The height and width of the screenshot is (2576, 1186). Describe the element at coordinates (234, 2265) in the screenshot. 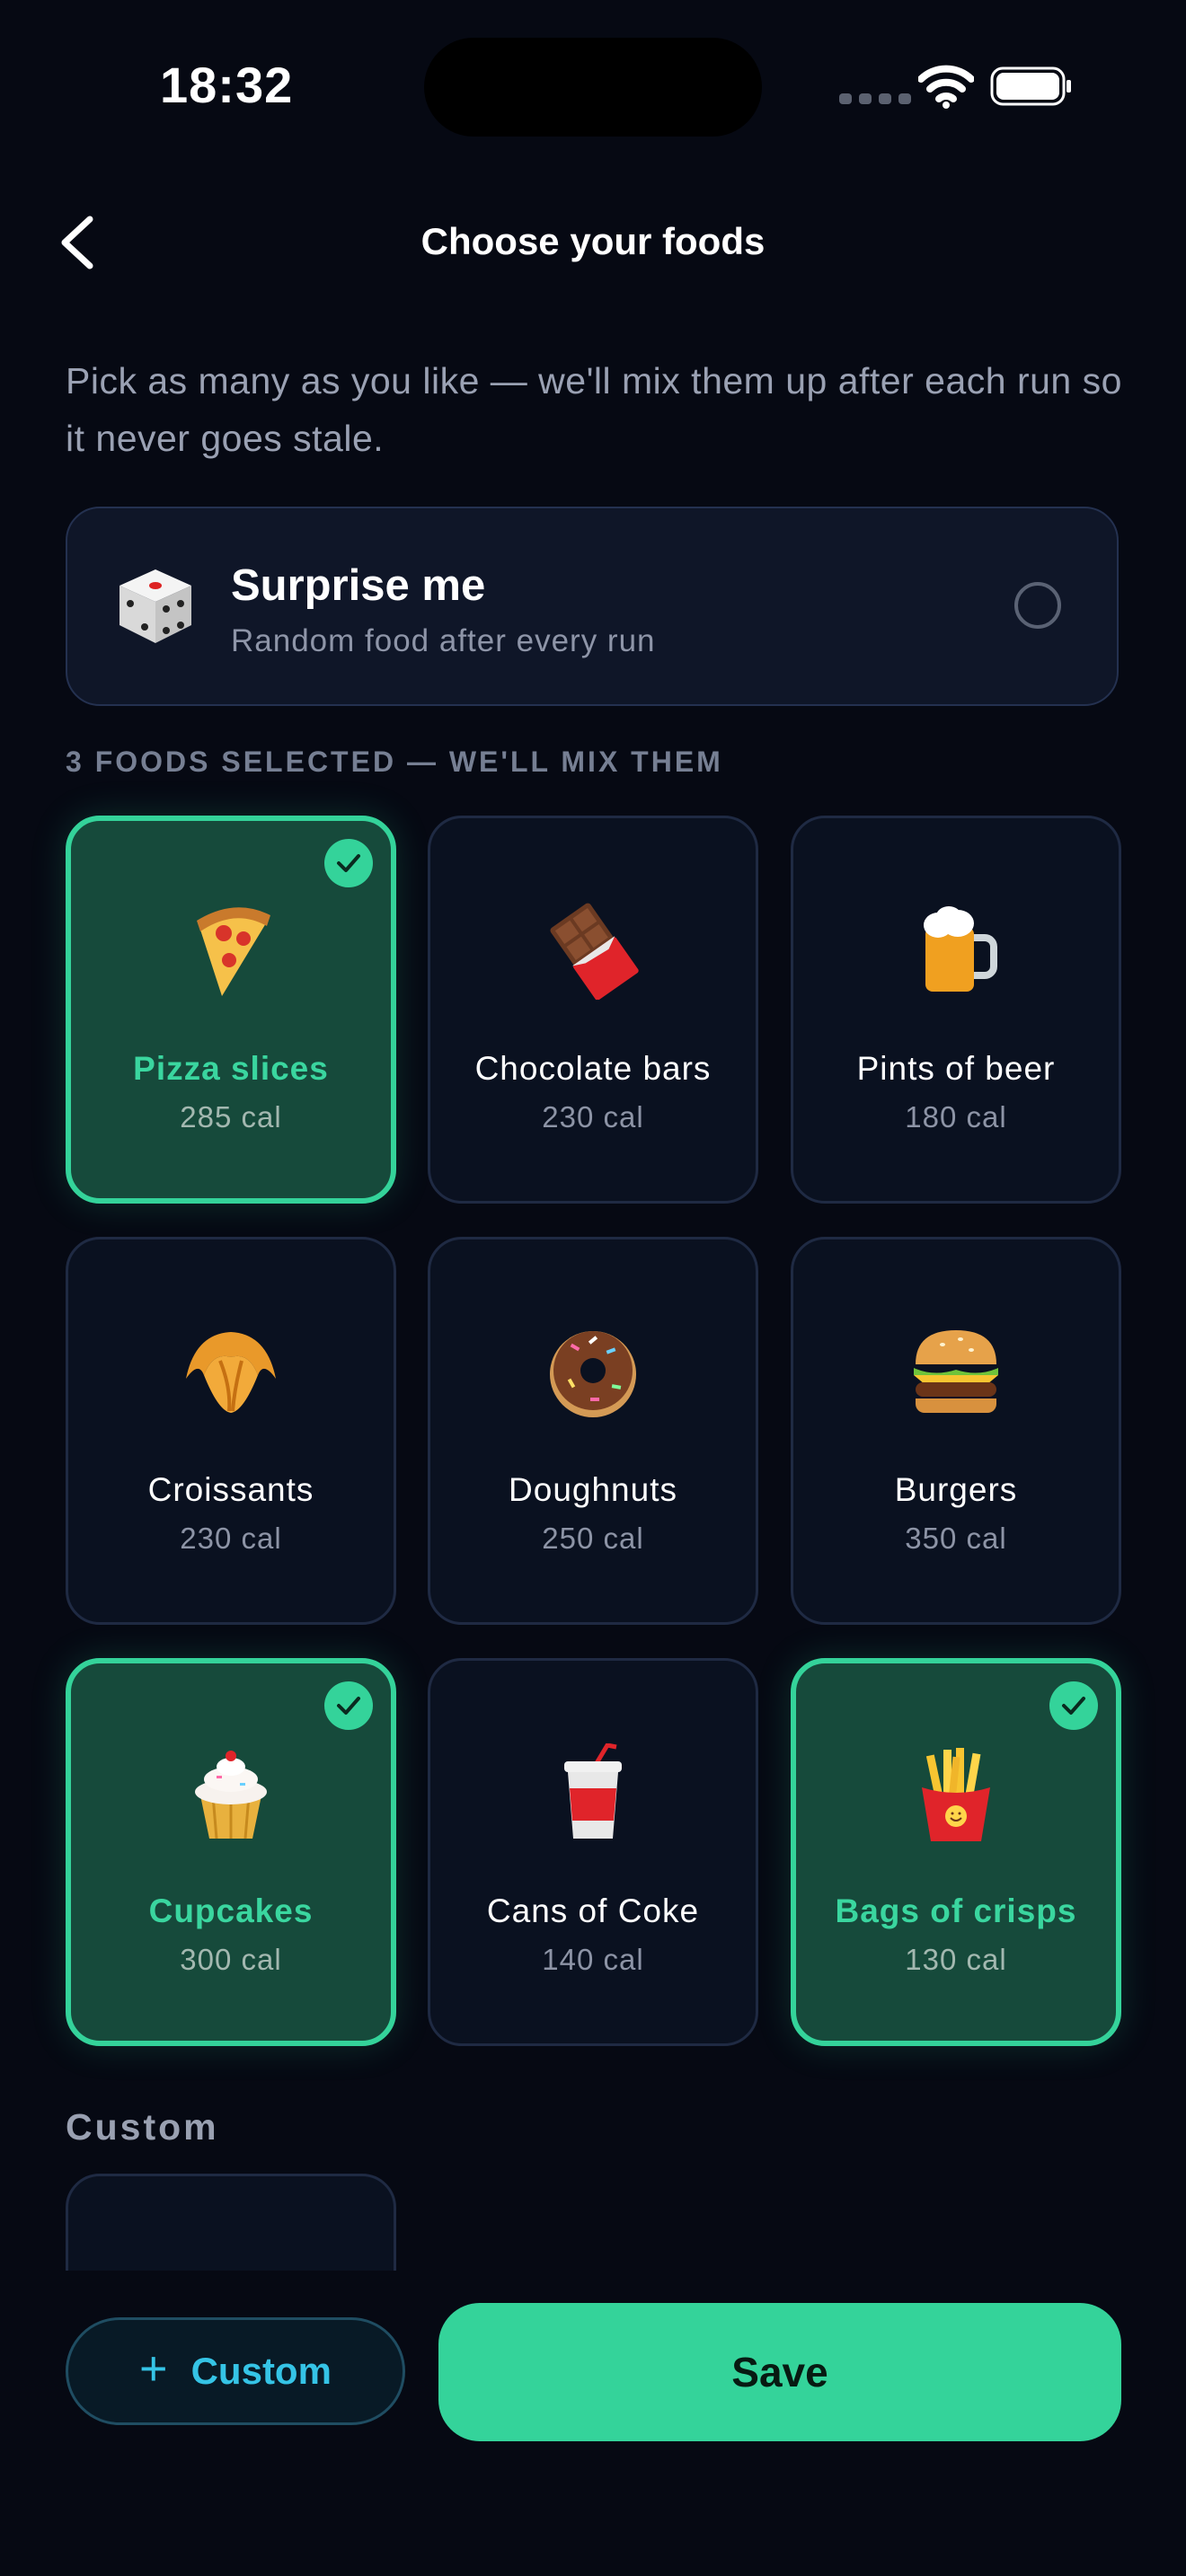

I see `custom-food-icon` at that location.